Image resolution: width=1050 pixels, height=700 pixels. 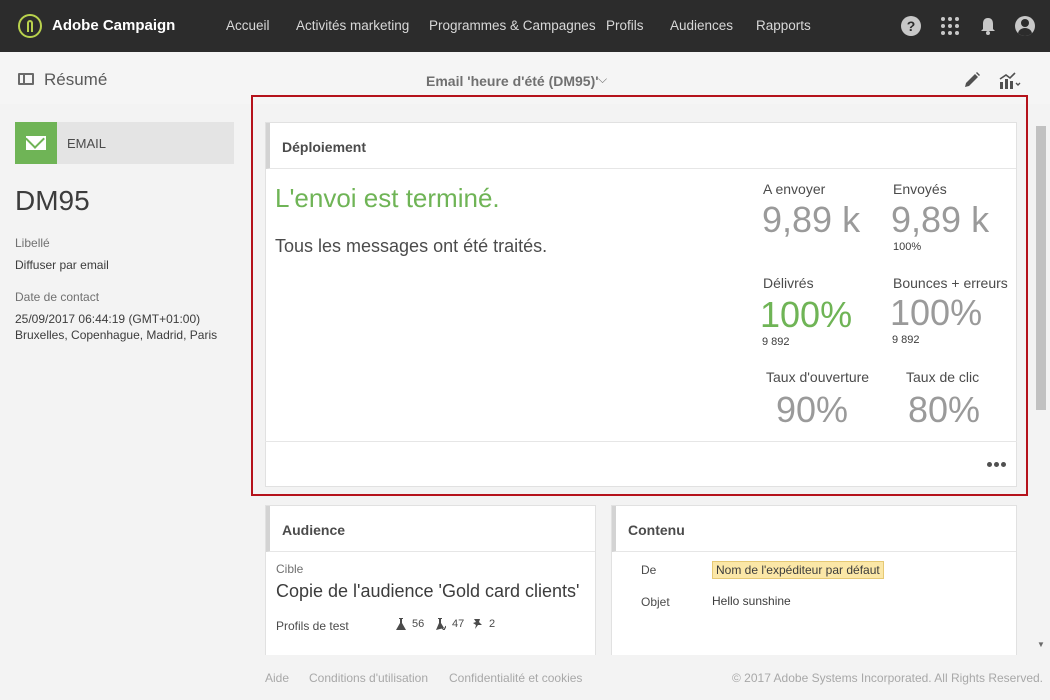 I want to click on delivery-status-detail: Tous les messages ont été traités., so click(x=411, y=246).